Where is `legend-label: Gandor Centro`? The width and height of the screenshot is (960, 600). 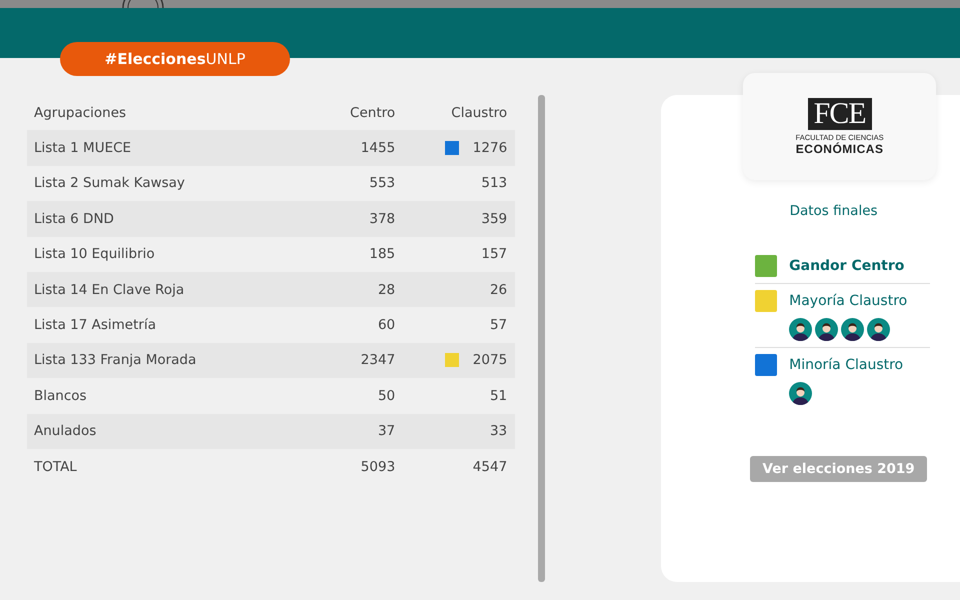 legend-label: Gandor Centro is located at coordinates (846, 266).